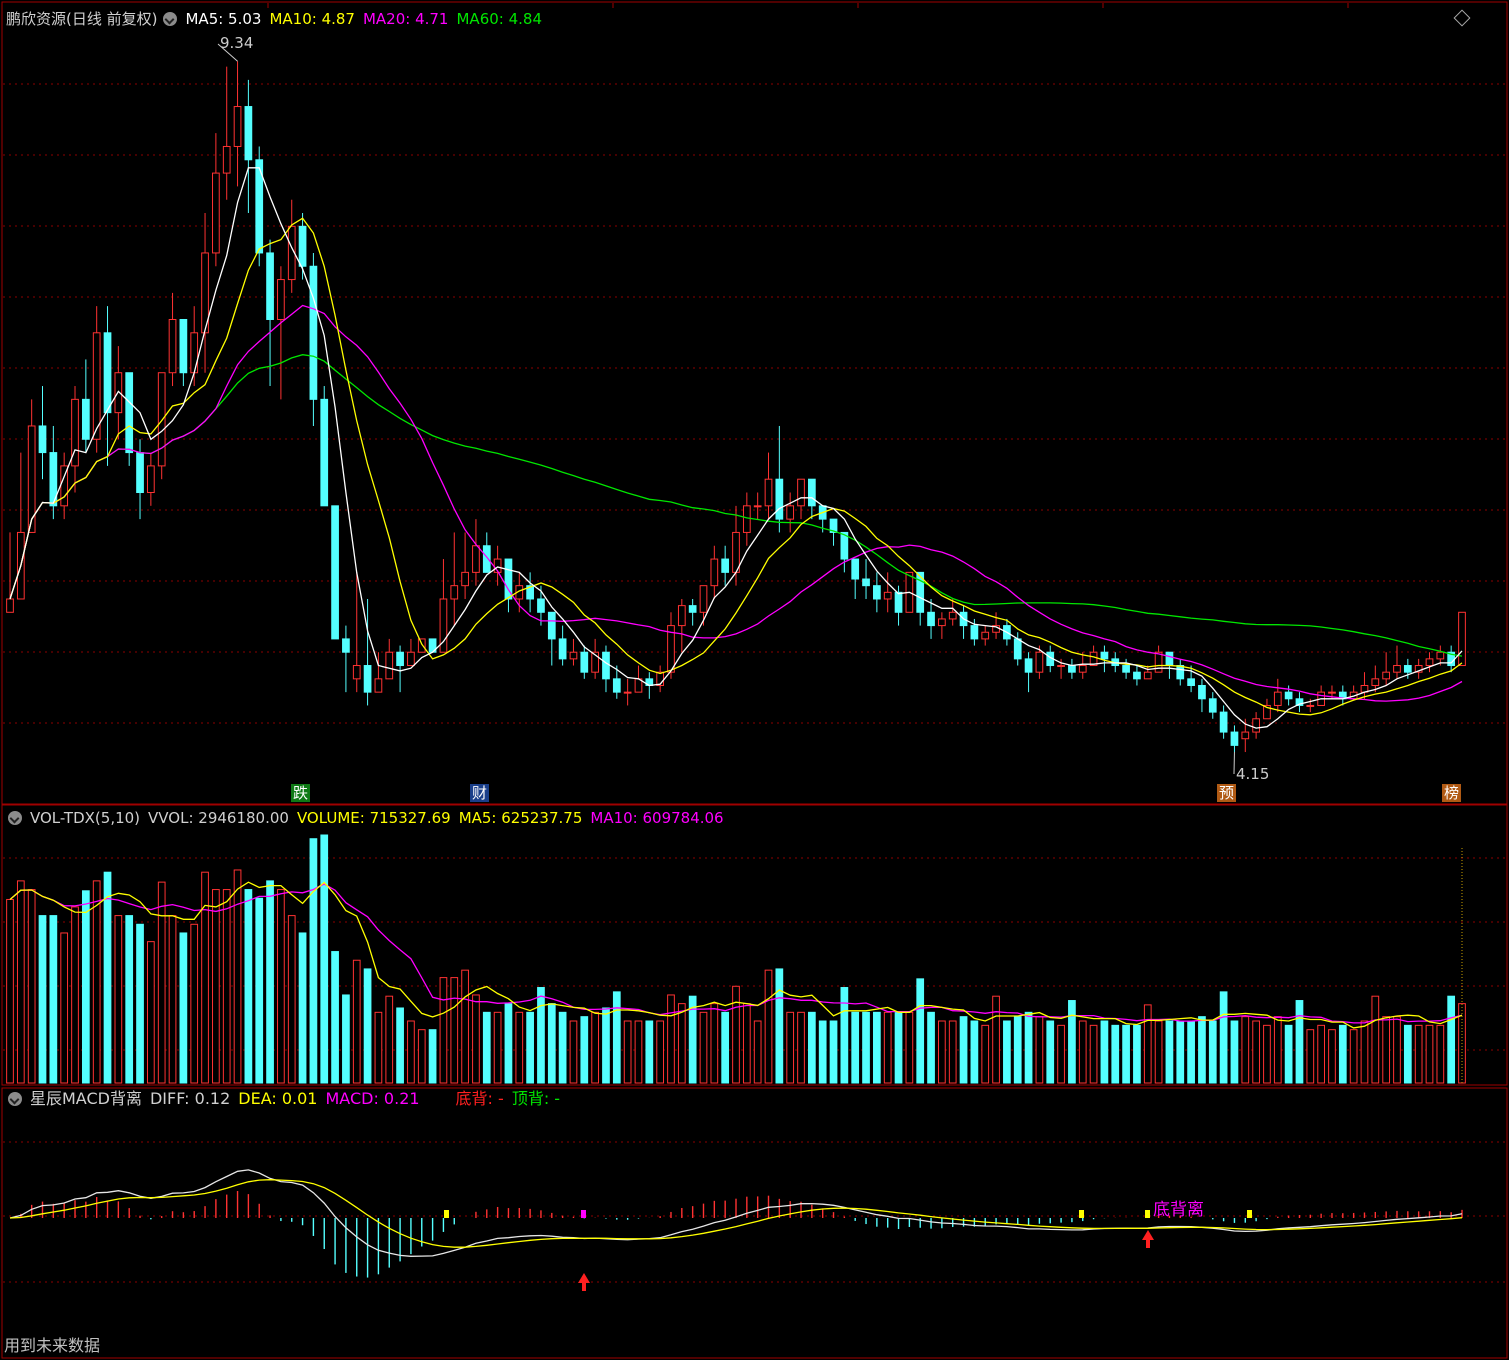 This screenshot has height=1360, width=1509. Describe the element at coordinates (1227, 793) in the screenshot. I see `event-tag-forecast: 预` at that location.